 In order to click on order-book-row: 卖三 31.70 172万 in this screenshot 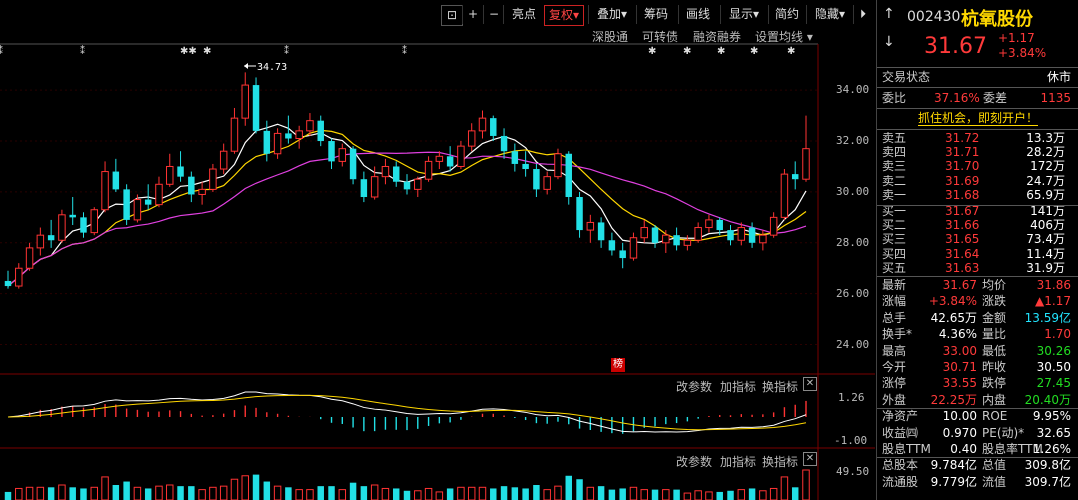, I will do `click(977, 166)`.